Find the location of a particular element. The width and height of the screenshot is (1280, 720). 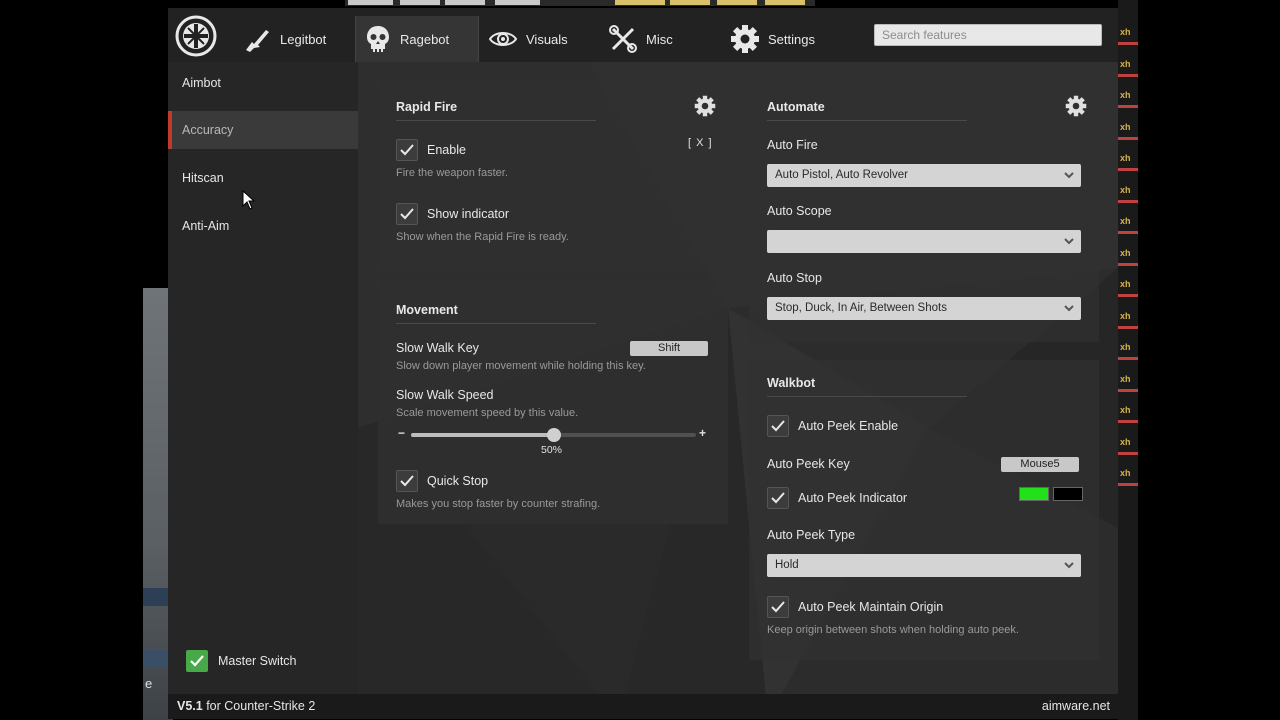

indicator-color-swatch-secondary is located at coordinates (1068, 494).